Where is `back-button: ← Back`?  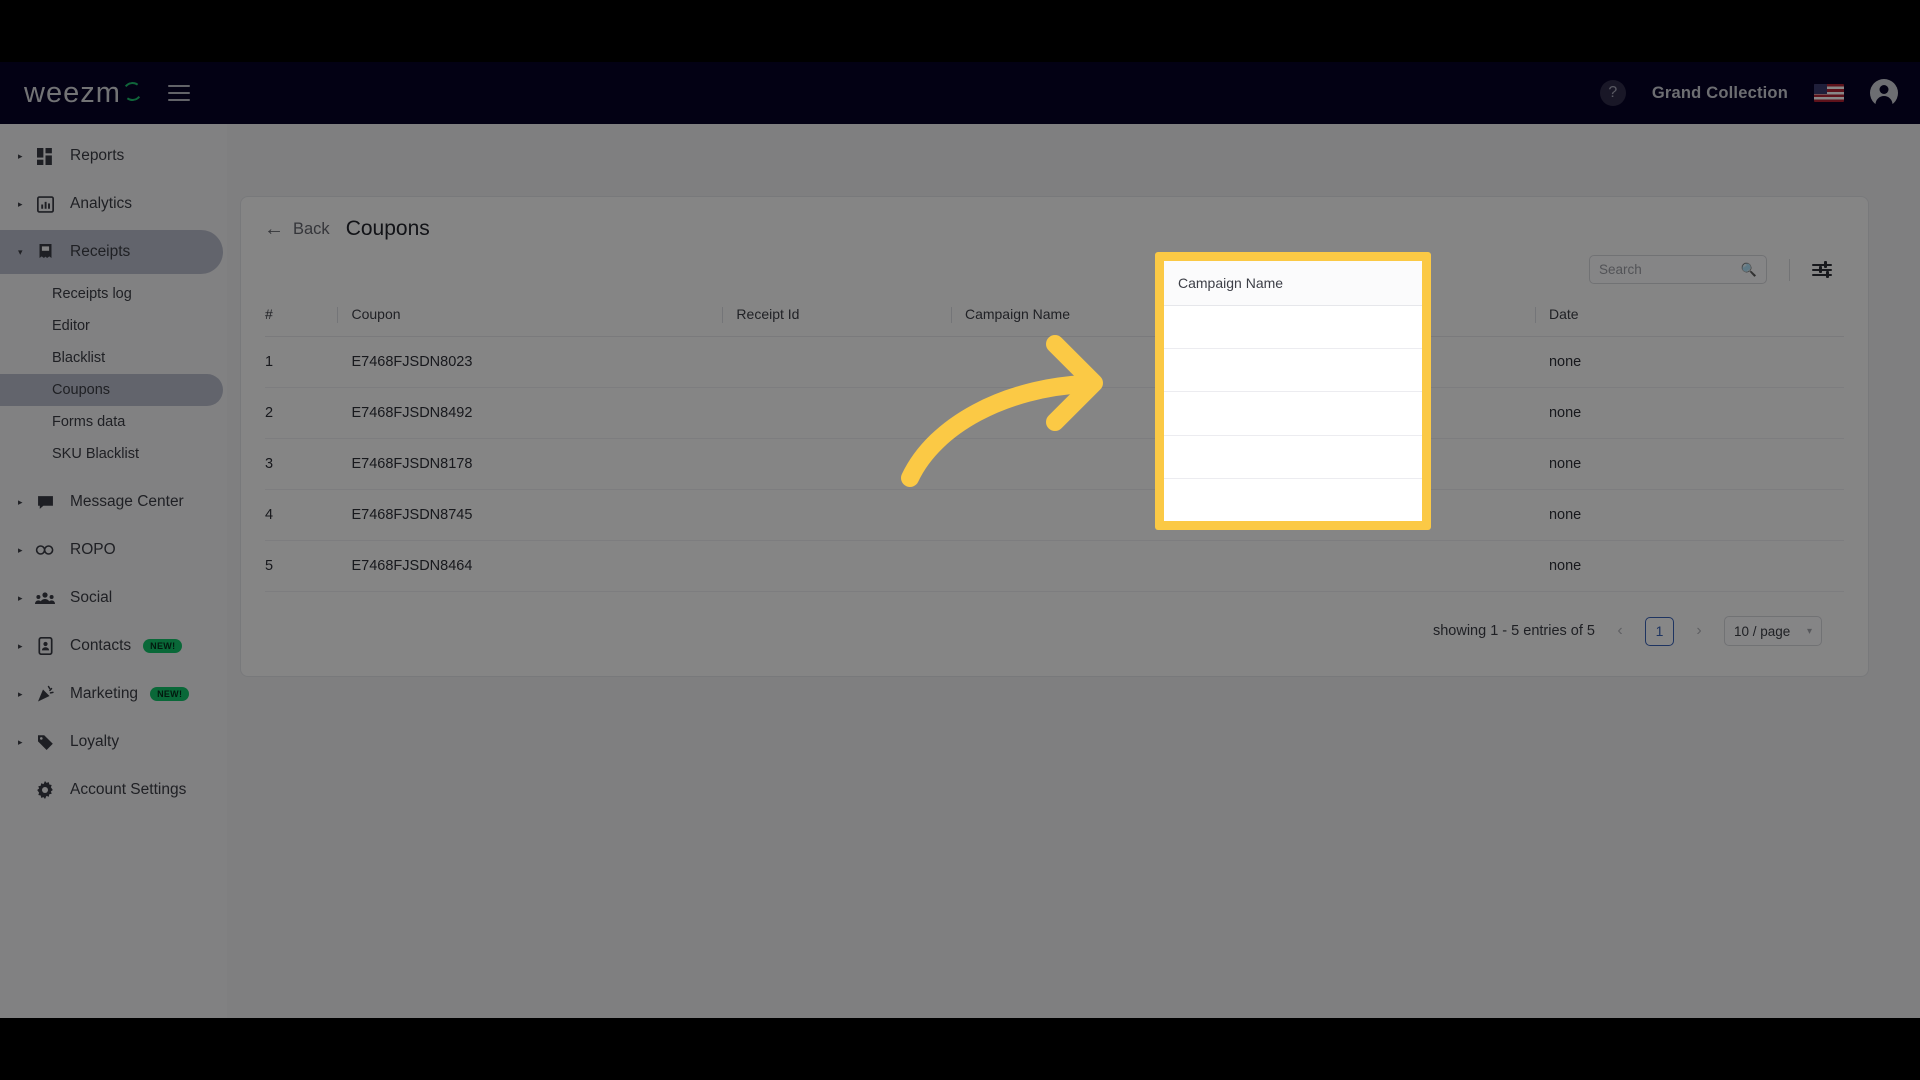
back-button: ← Back is located at coordinates (297, 229).